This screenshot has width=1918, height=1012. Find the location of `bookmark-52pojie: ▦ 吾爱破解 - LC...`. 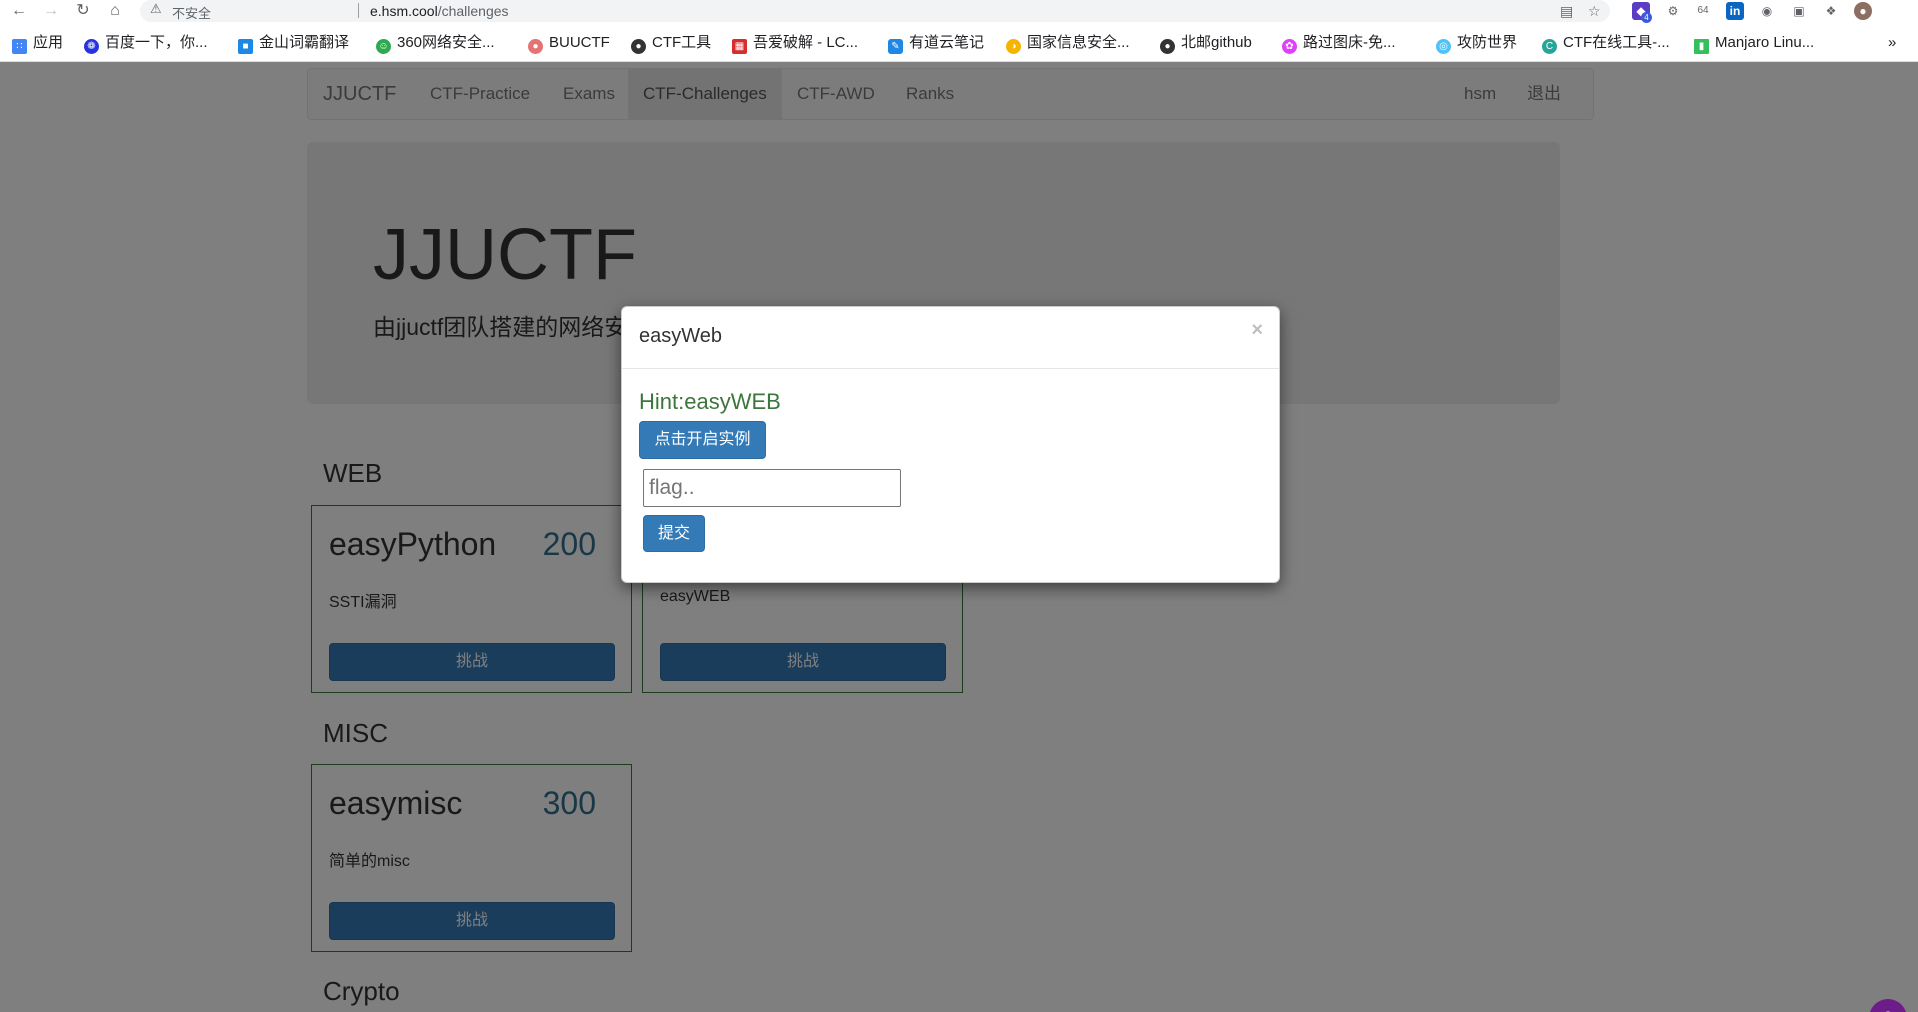

bookmark-52pojie: ▦ 吾爱破解 - LC... is located at coordinates (795, 43).